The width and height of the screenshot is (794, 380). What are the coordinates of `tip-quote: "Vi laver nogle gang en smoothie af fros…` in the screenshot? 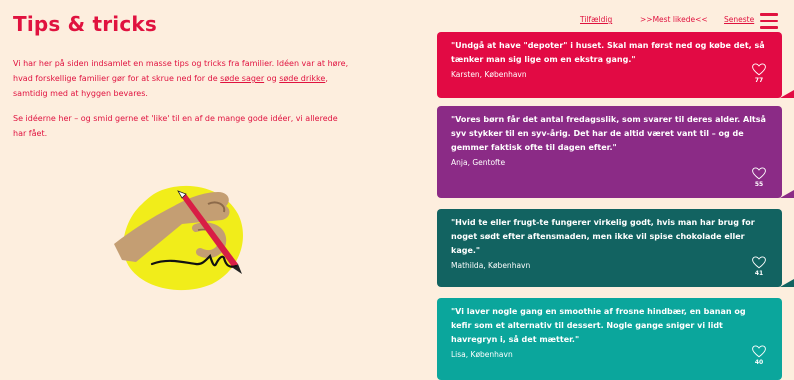 It's located at (598, 325).